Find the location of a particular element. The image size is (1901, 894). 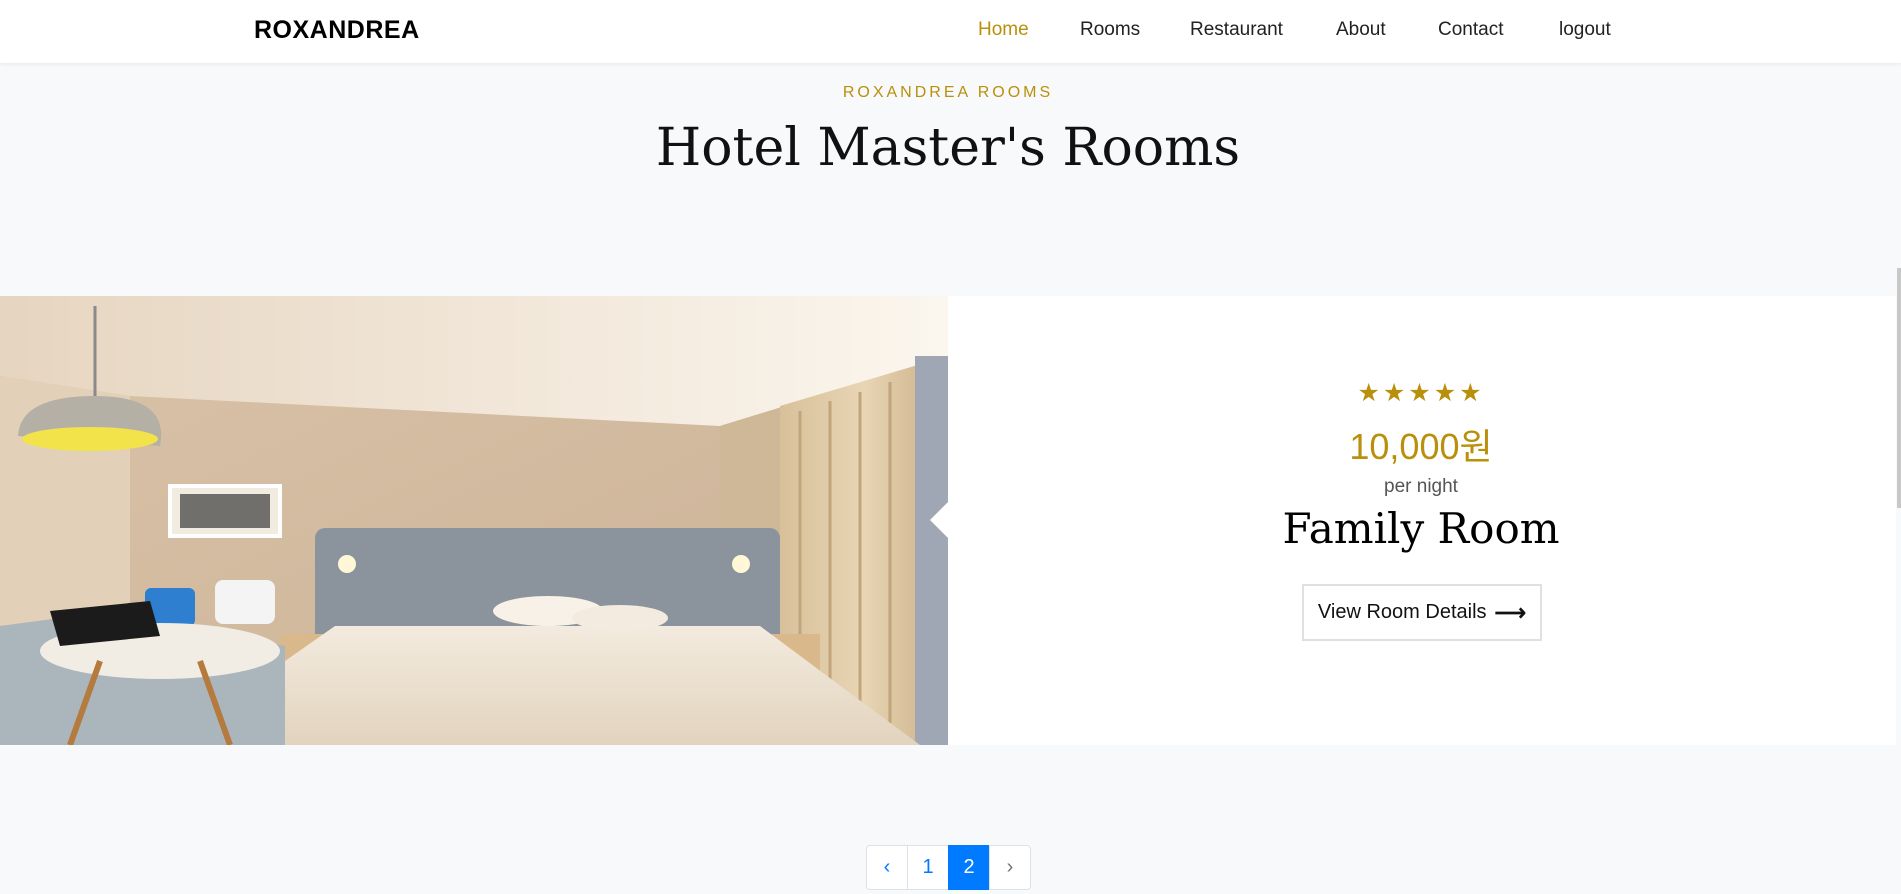

pagination-page-2: 2 is located at coordinates (969, 867).